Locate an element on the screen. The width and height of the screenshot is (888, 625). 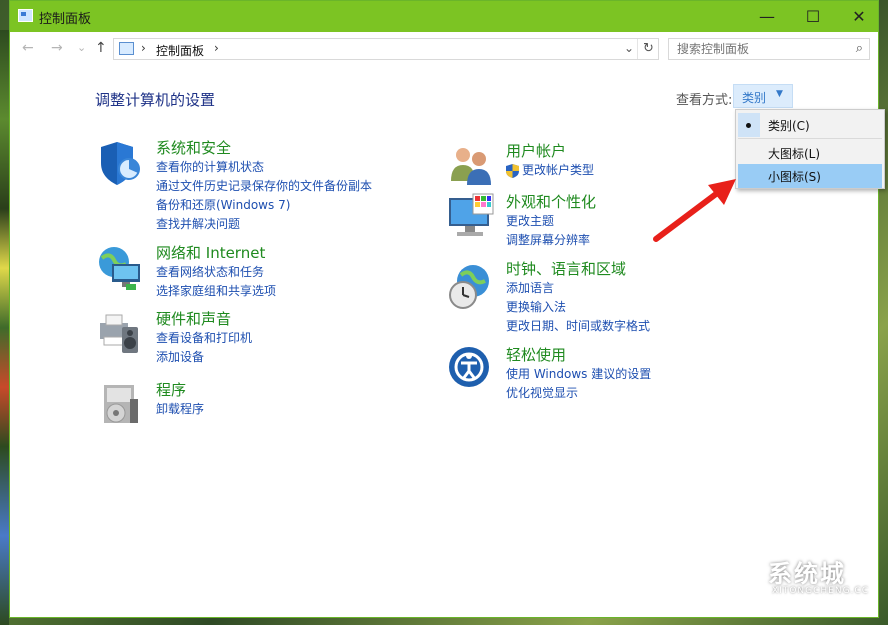
link-backup-restore: 备份和还原(Windows 7) is located at coordinates (264, 205).